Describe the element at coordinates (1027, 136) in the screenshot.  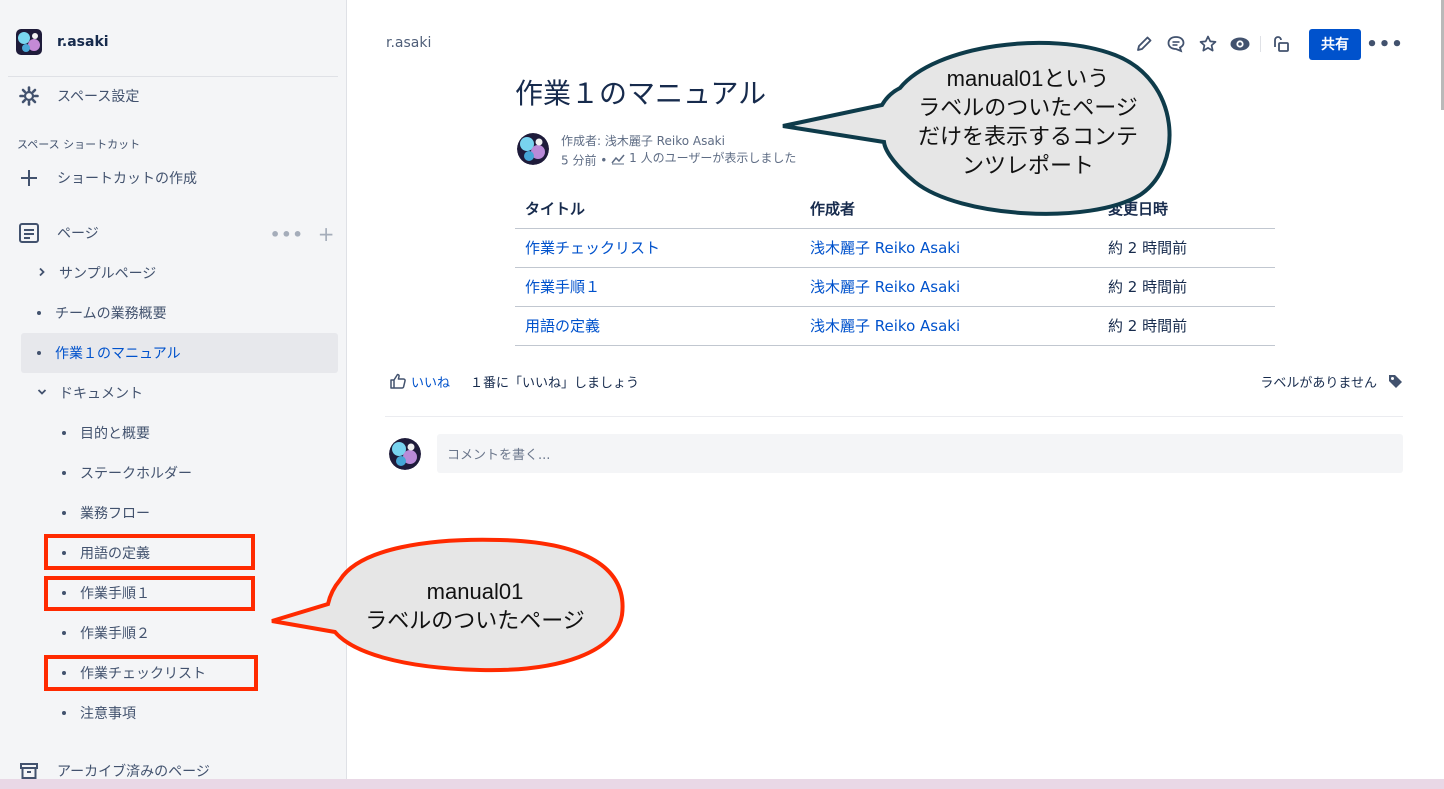
I see `callout-line: だけを表示するコンテ` at that location.